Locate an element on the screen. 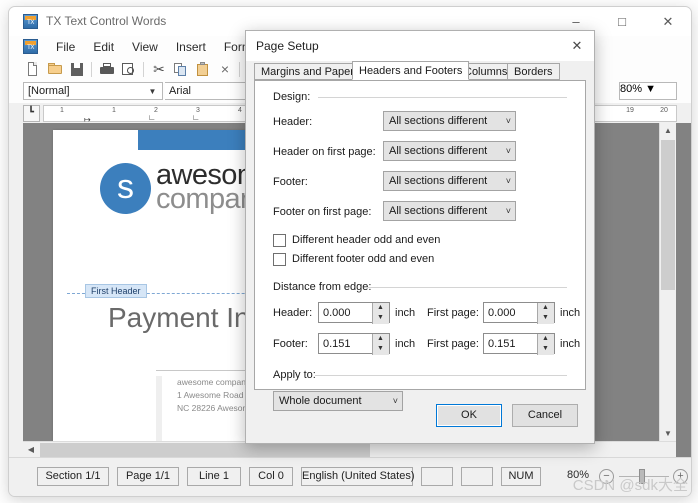 Image resolution: width=698 pixels, height=503 pixels. paragraph-style-combo: [Normal] ▼ is located at coordinates (93, 91).